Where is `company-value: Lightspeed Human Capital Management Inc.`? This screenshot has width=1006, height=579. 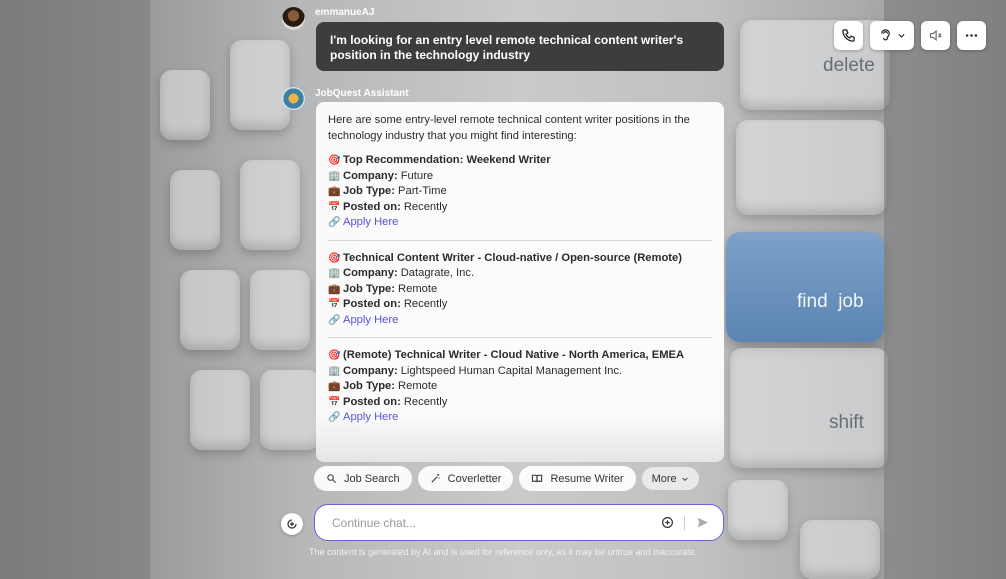
company-value: Lightspeed Human Capital Management Inc. is located at coordinates (511, 370).